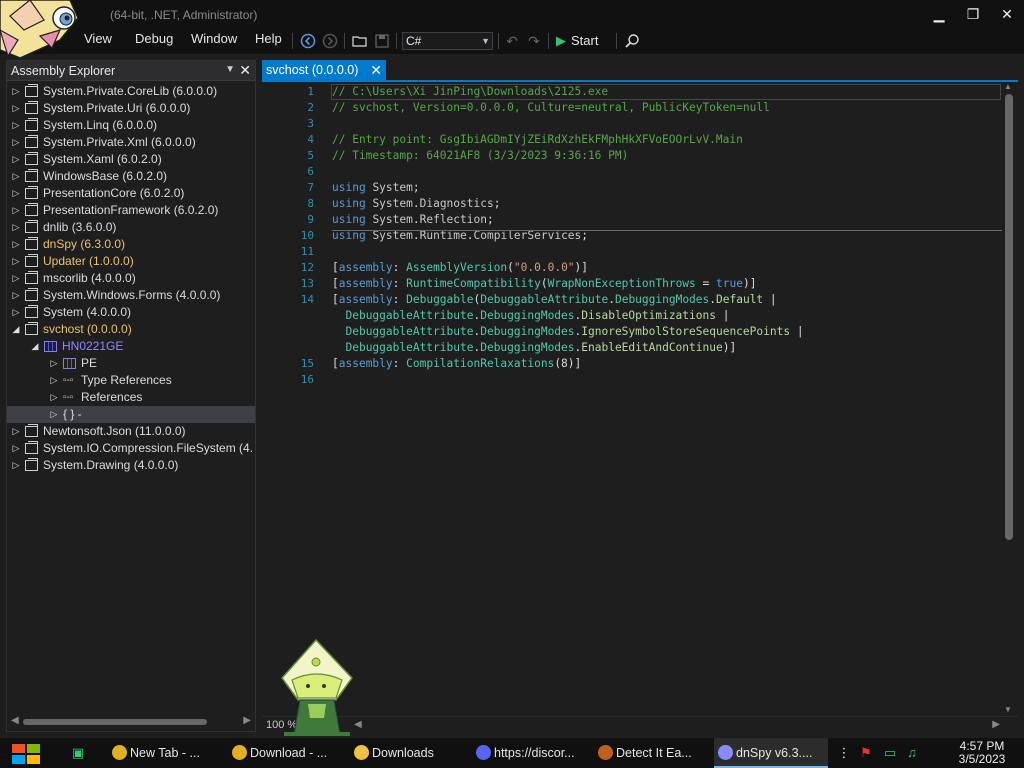 This screenshot has height=768, width=1024. What do you see at coordinates (844, 753) in the screenshot?
I see `more-icon: ⋮` at bounding box center [844, 753].